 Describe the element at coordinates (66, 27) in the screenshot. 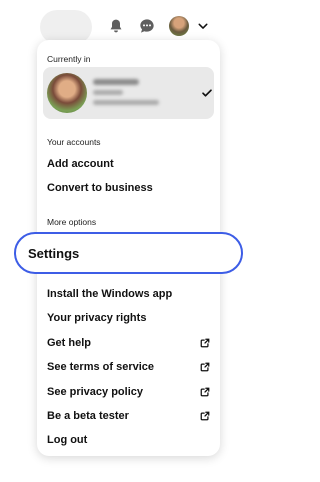

I see `search-bar` at that location.